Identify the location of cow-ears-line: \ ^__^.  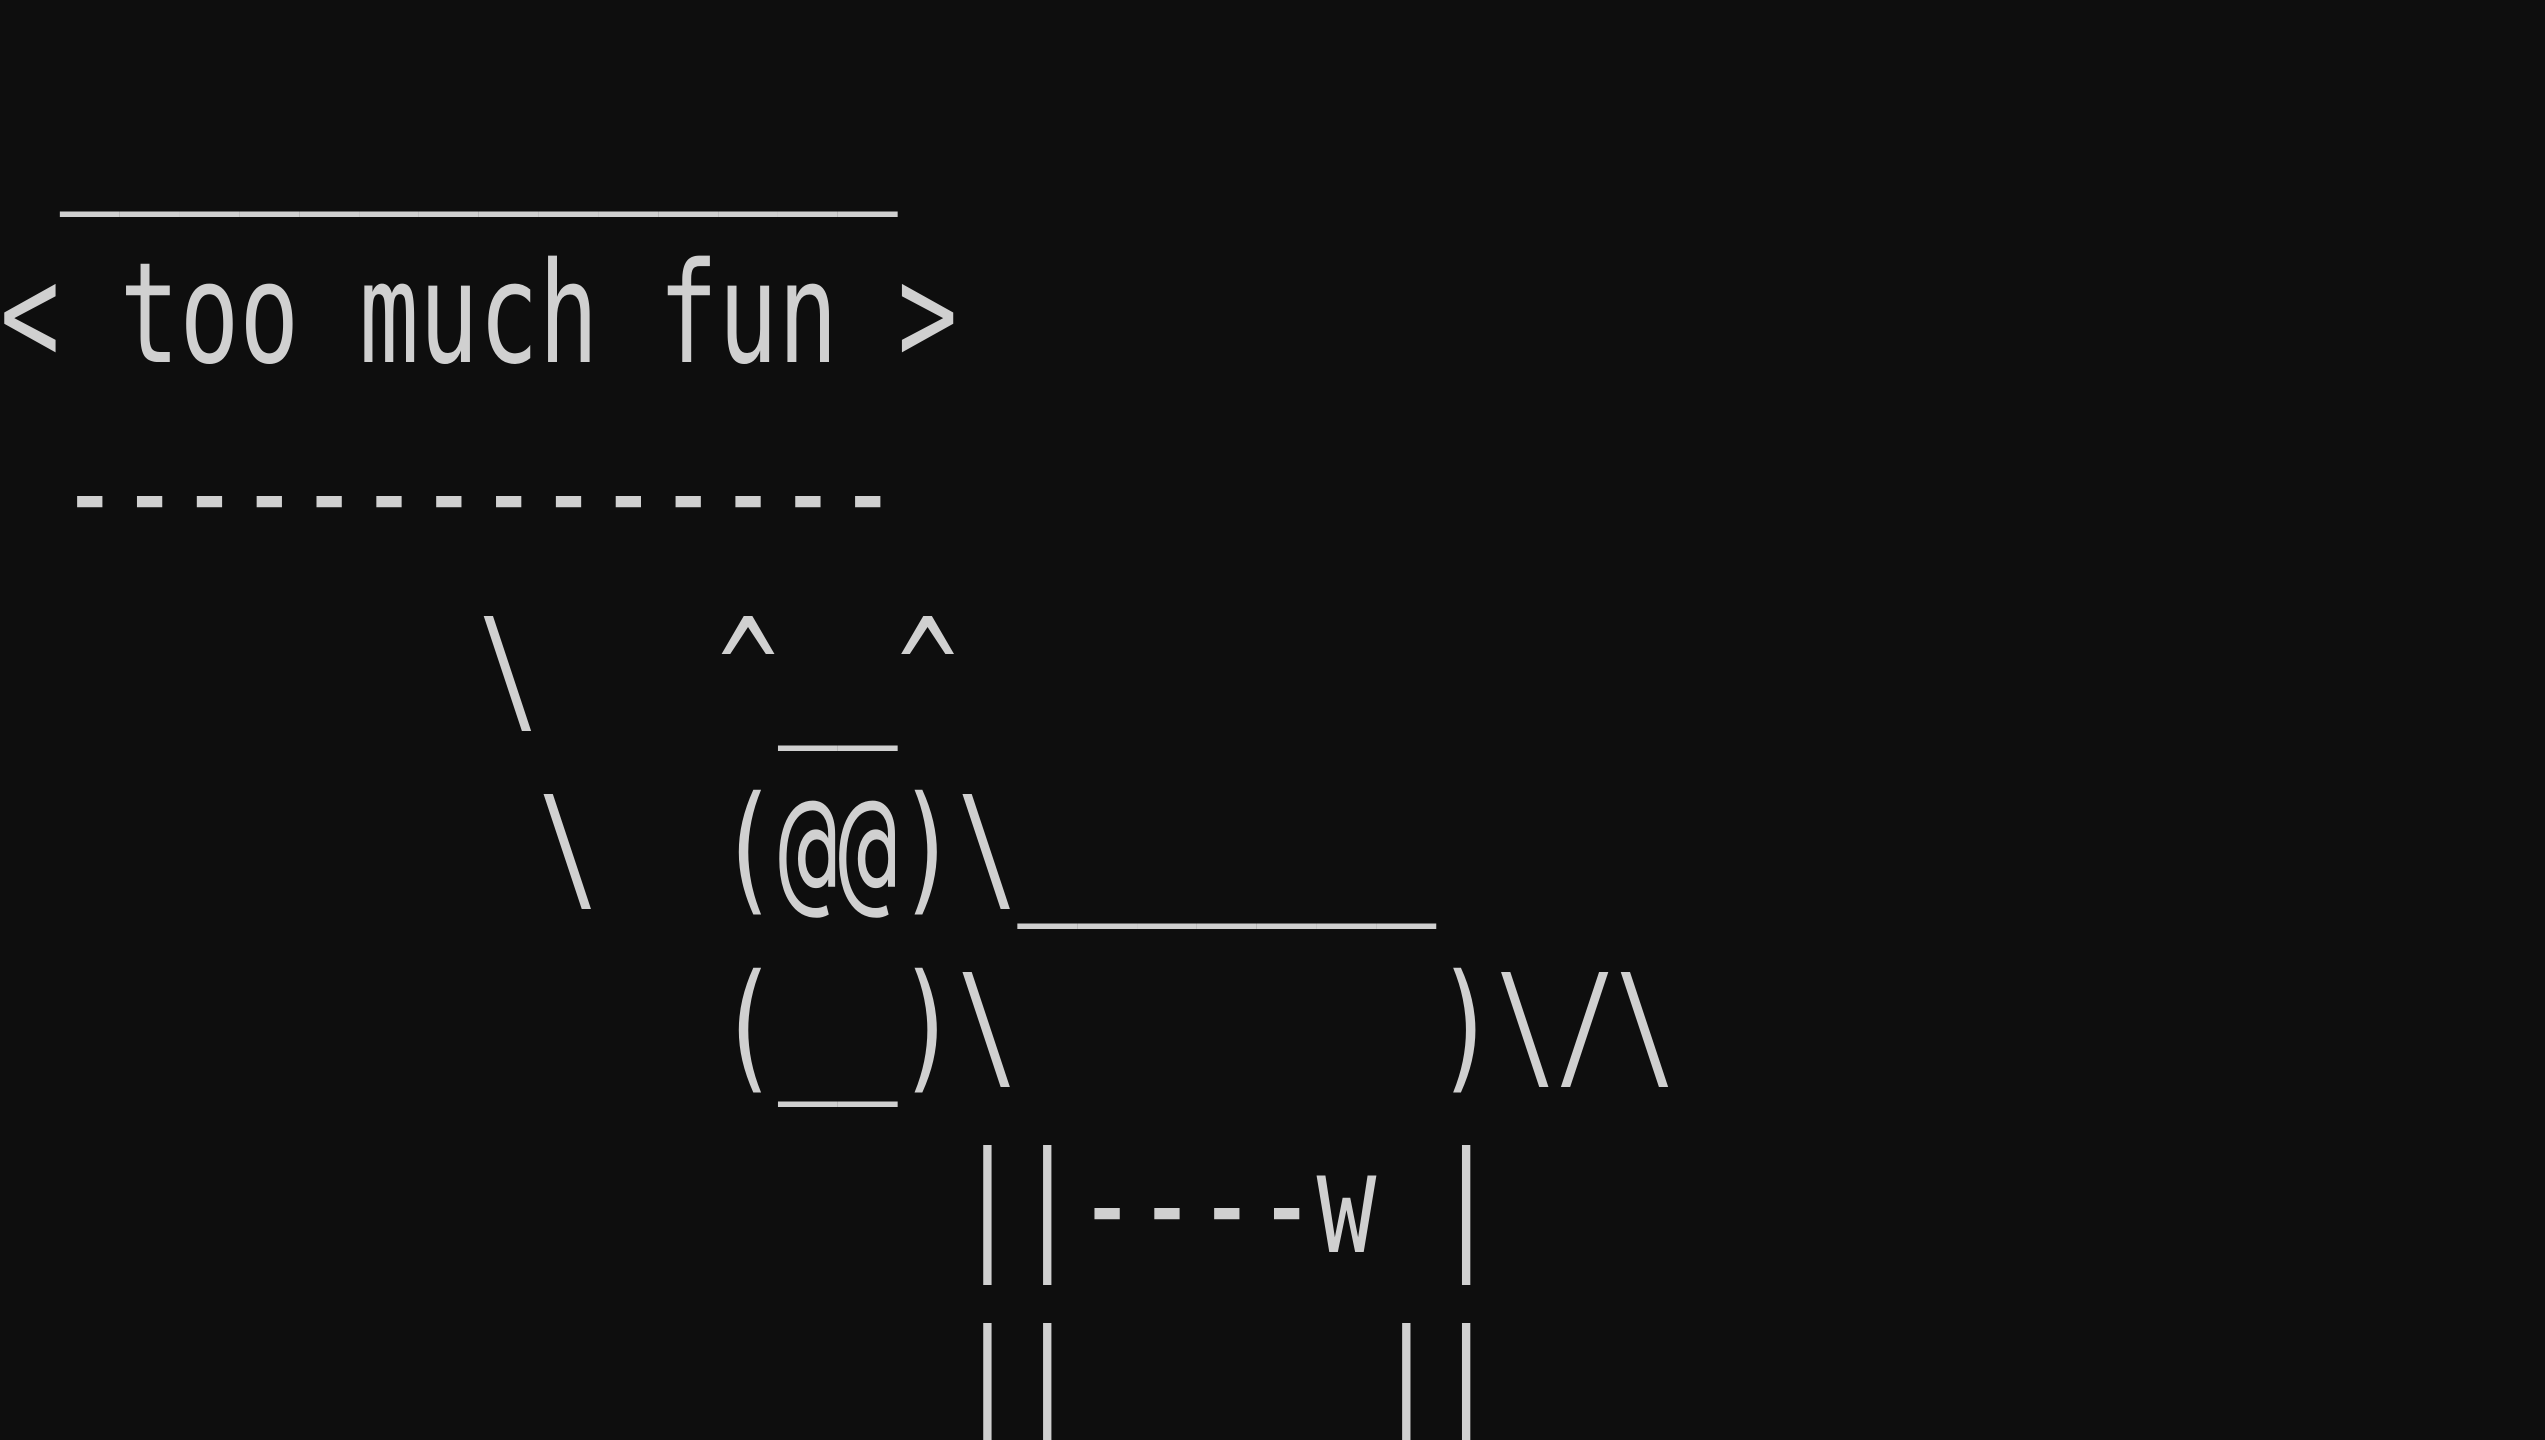
(479, 670).